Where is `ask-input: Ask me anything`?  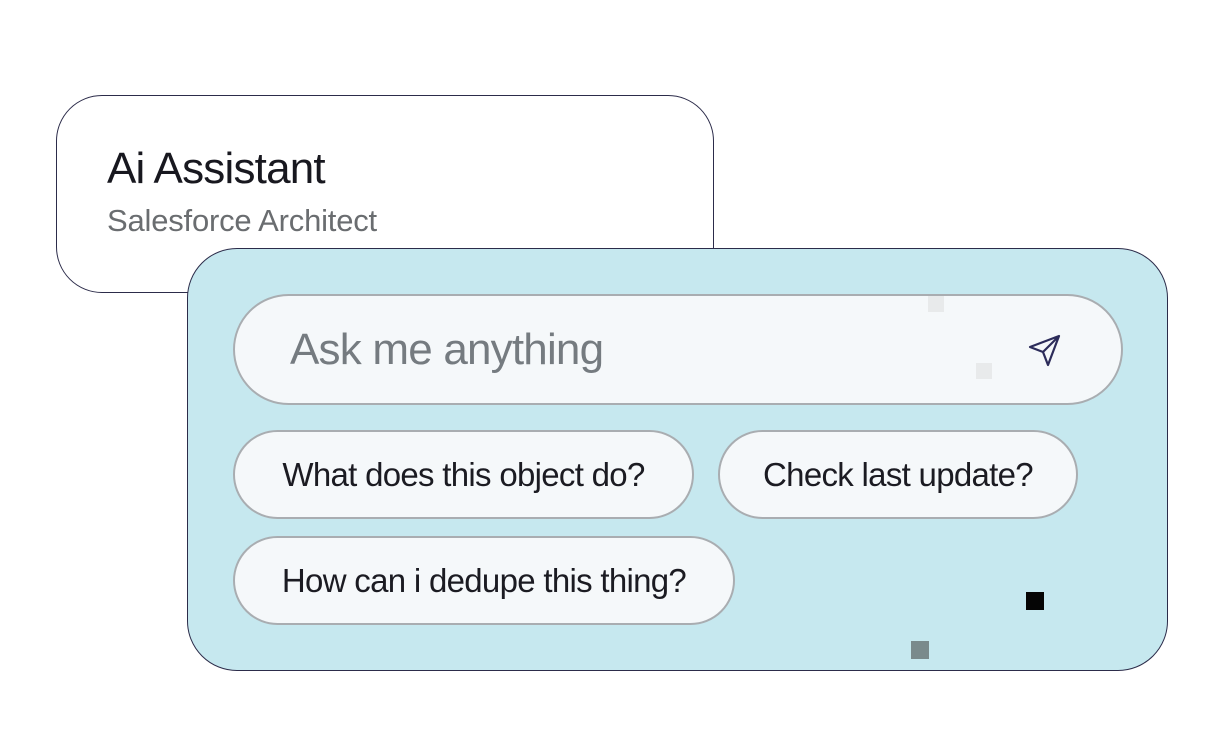
ask-input: Ask me anything is located at coordinates (678, 349).